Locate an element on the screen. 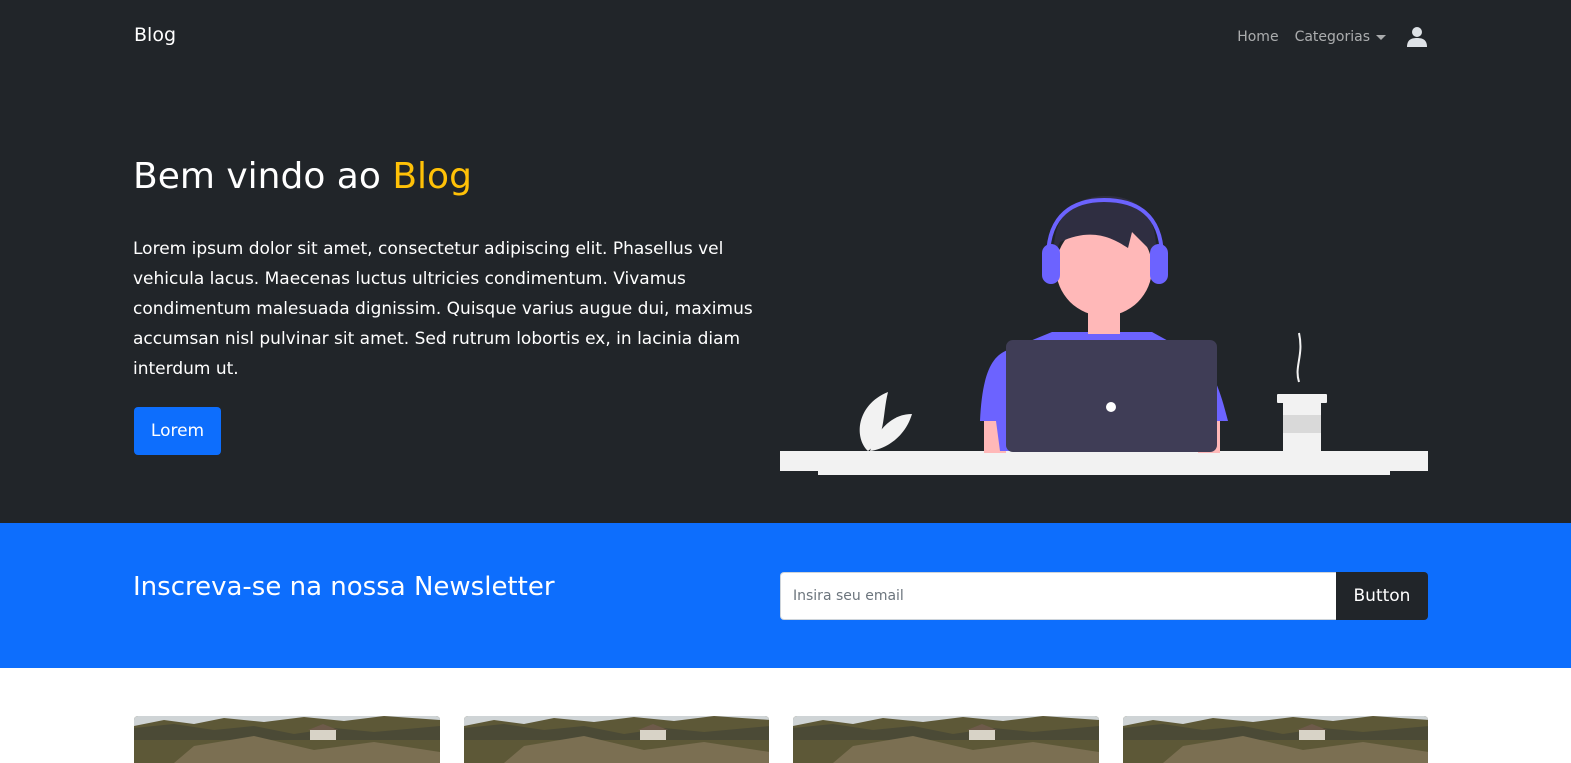 This screenshot has width=1571, height=763. newsletter-form: Button is located at coordinates (1104, 596).